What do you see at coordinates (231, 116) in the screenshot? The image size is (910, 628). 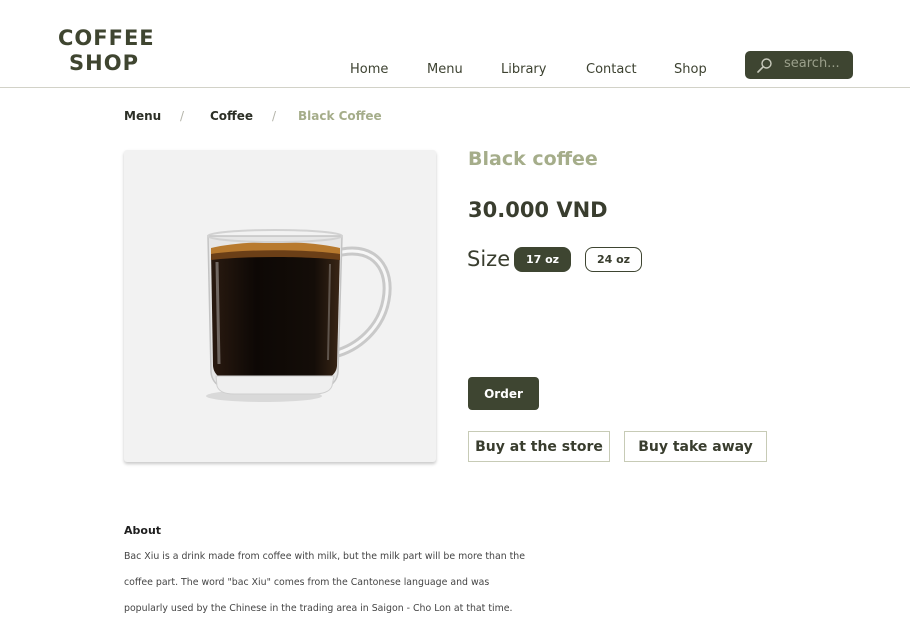 I see `breadcrumb-coffee: Coffee` at bounding box center [231, 116].